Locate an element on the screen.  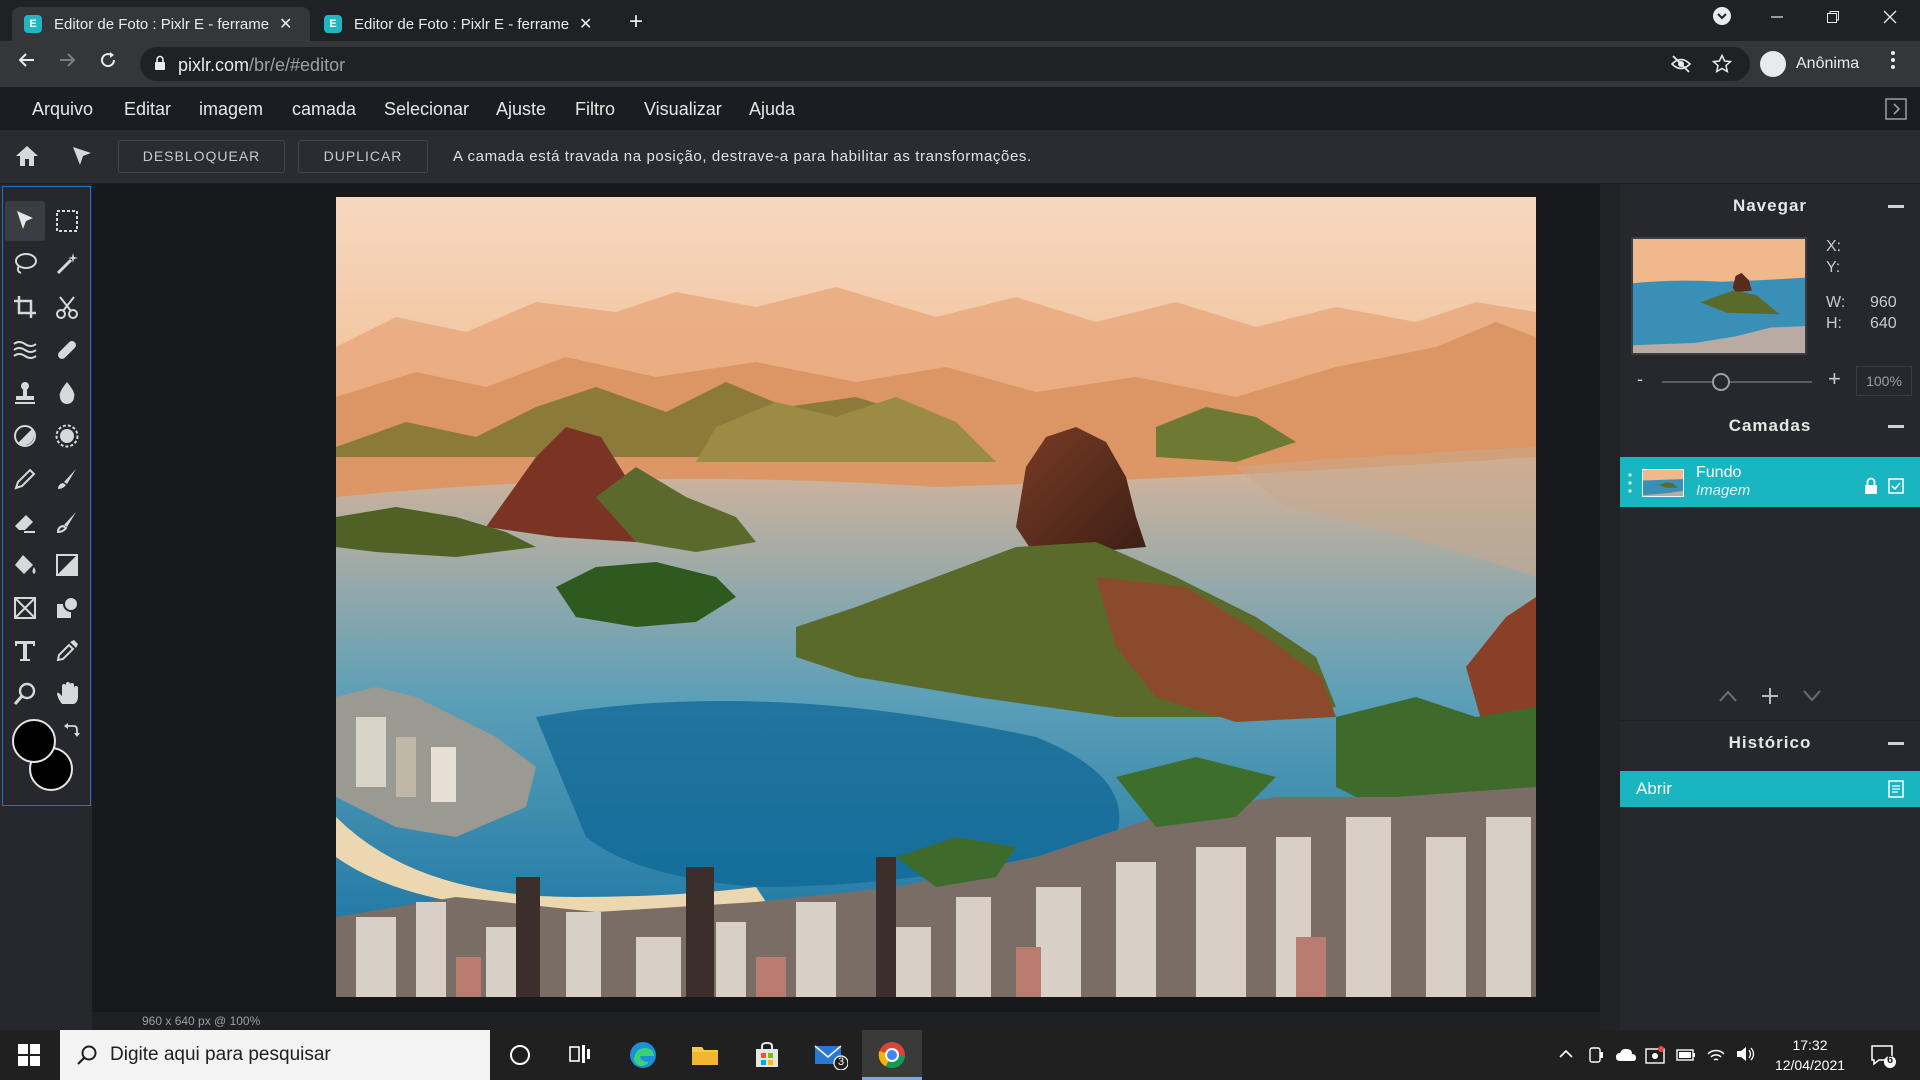
liquify-tool-button is located at coordinates (25, 350).